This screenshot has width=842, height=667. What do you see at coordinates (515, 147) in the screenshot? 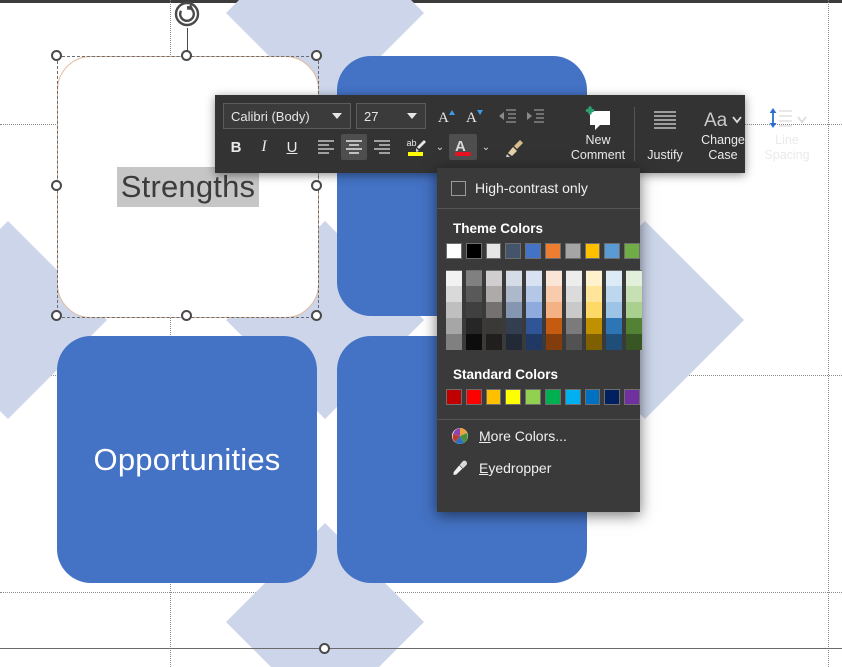
I see `format-painter-button` at bounding box center [515, 147].